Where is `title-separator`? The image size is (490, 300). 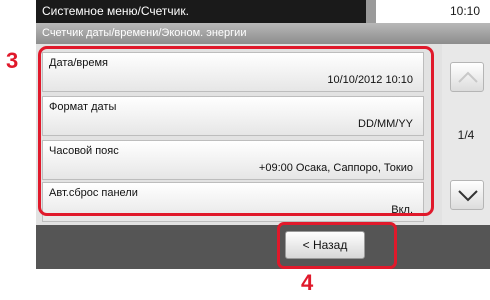 title-separator is located at coordinates (371, 11).